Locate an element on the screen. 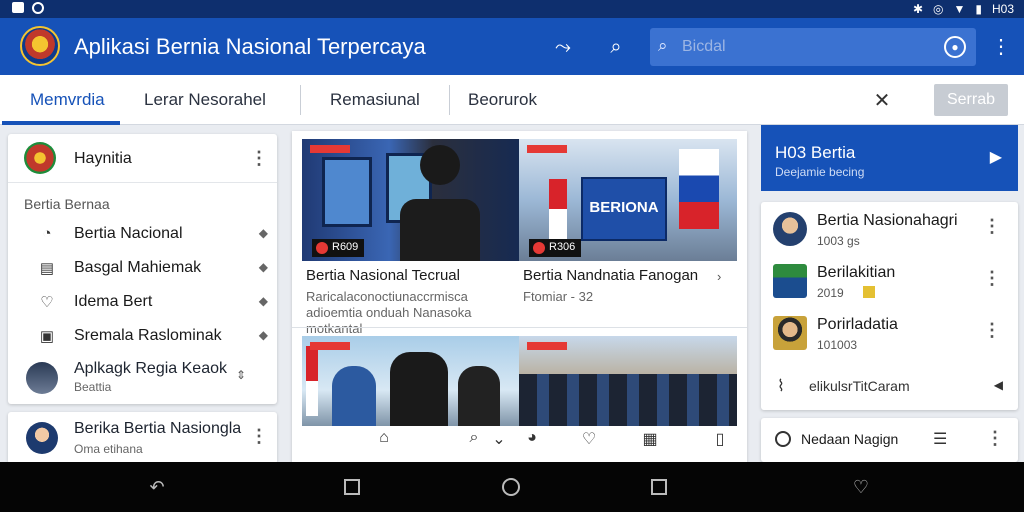 The height and width of the screenshot is (512, 1024). play-icon: ▶ is located at coordinates (995, 157).